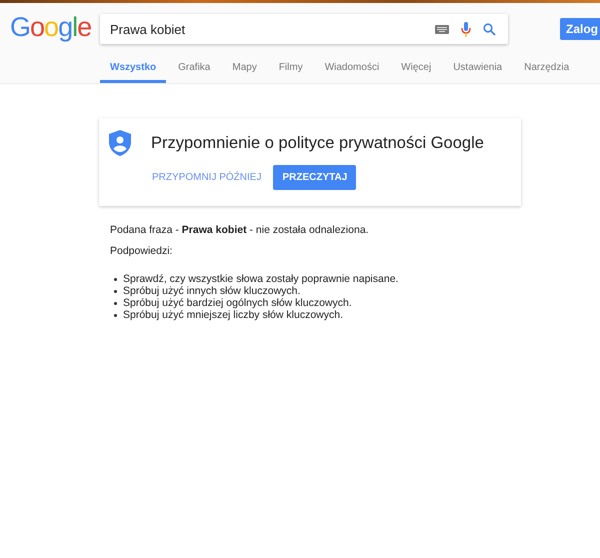 Image resolution: width=600 pixels, height=558 pixels. Describe the element at coordinates (304, 29) in the screenshot. I see `search-field: Prawa kobiet` at that location.